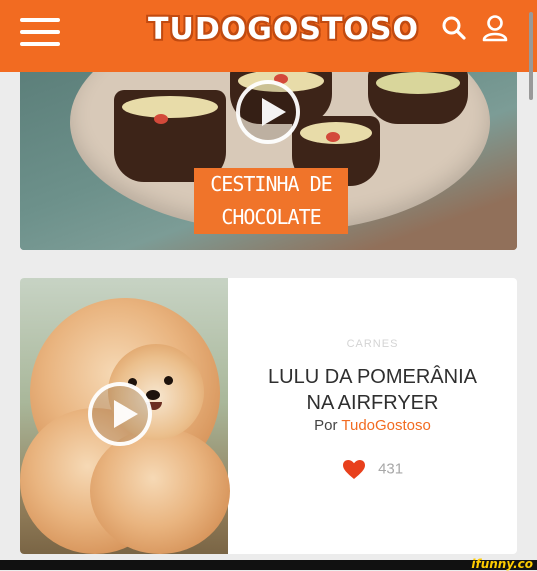 The image size is (537, 571). What do you see at coordinates (386, 425) in the screenshot?
I see `author-link: TudoGostoso` at bounding box center [386, 425].